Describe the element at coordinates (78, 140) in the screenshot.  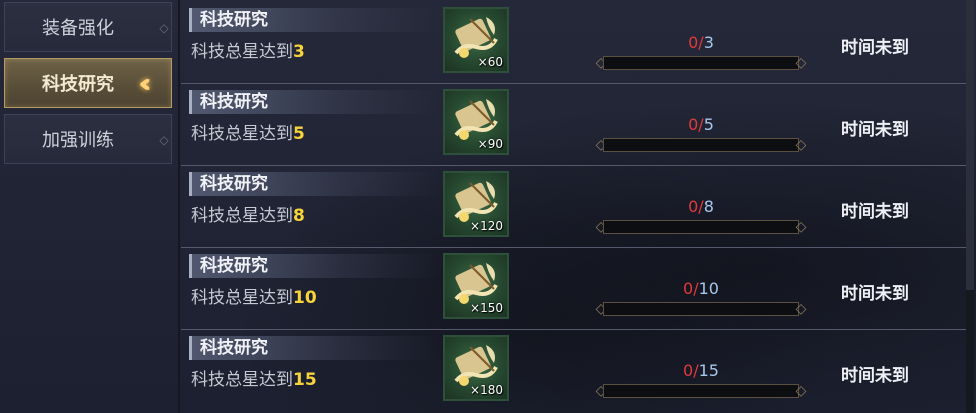
I see `tab-label: 加强训练` at that location.